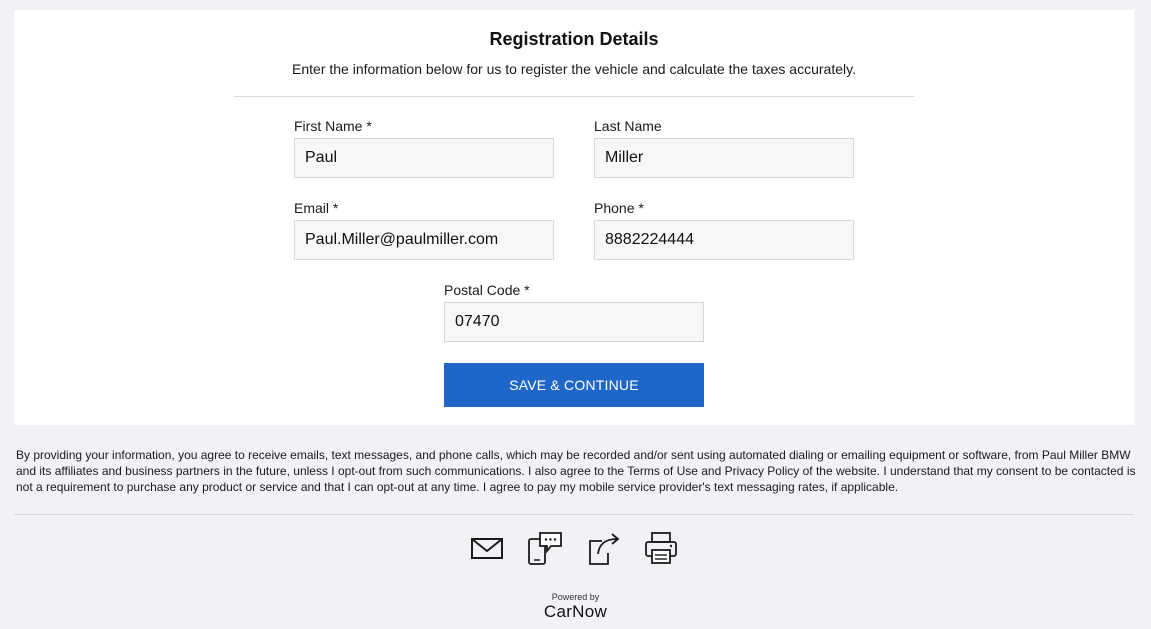 The width and height of the screenshot is (1151, 629). Describe the element at coordinates (424, 158) in the screenshot. I see `first-name-input` at that location.